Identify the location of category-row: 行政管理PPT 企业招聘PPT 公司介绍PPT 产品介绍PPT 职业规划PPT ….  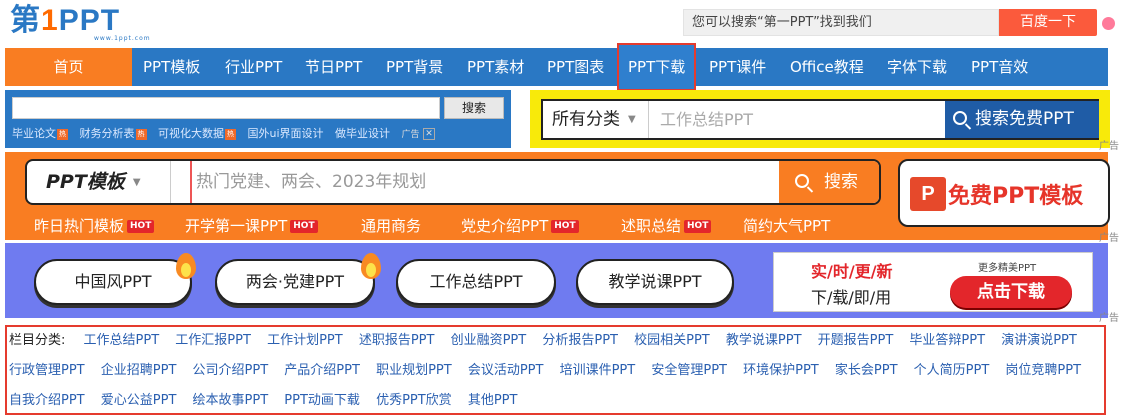
(551, 371).